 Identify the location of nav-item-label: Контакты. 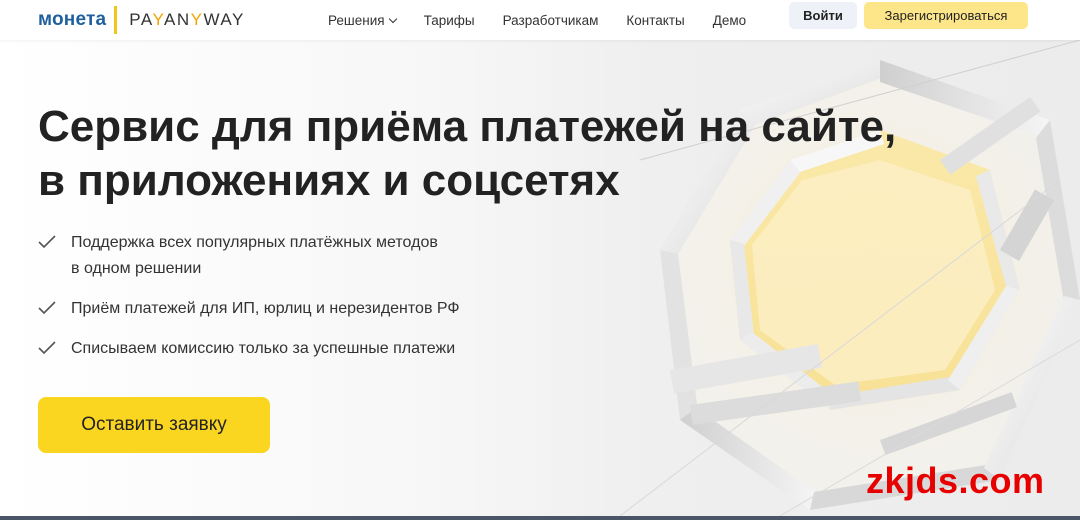
(655, 20).